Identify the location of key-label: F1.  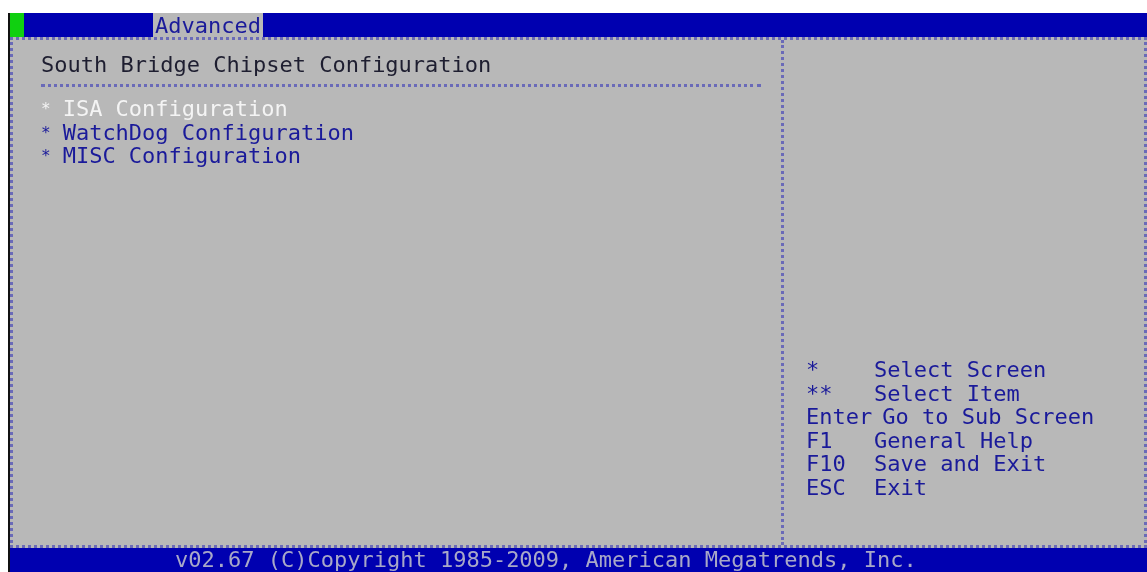
(820, 440).